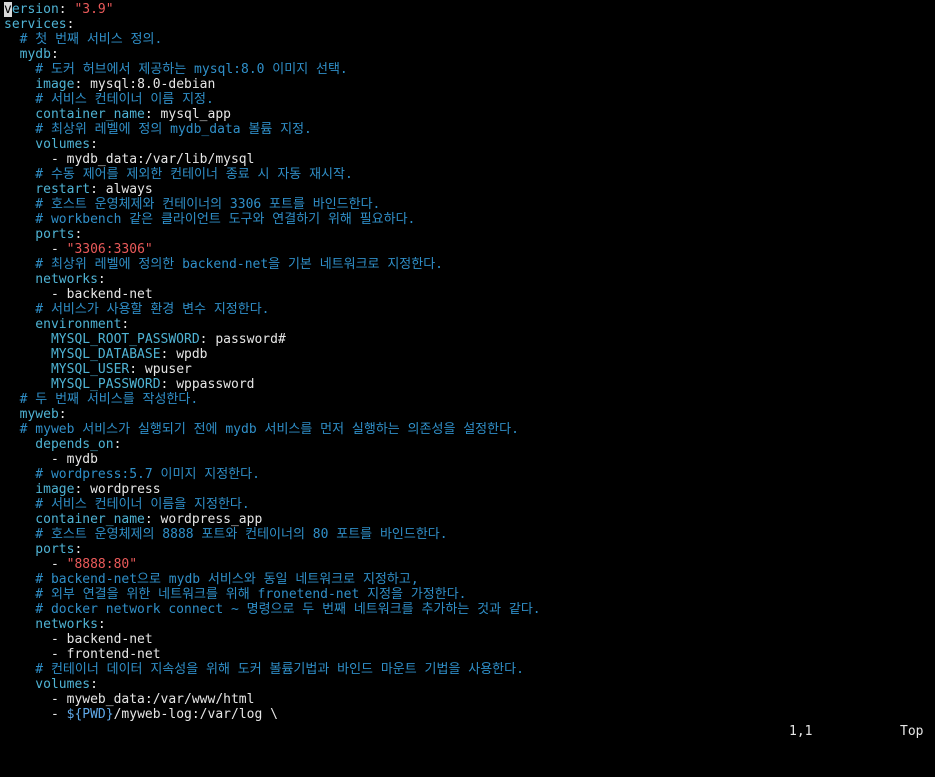 The height and width of the screenshot is (777, 935). I want to click on code-line: image: mysql:8.0-debian, so click(469, 84).